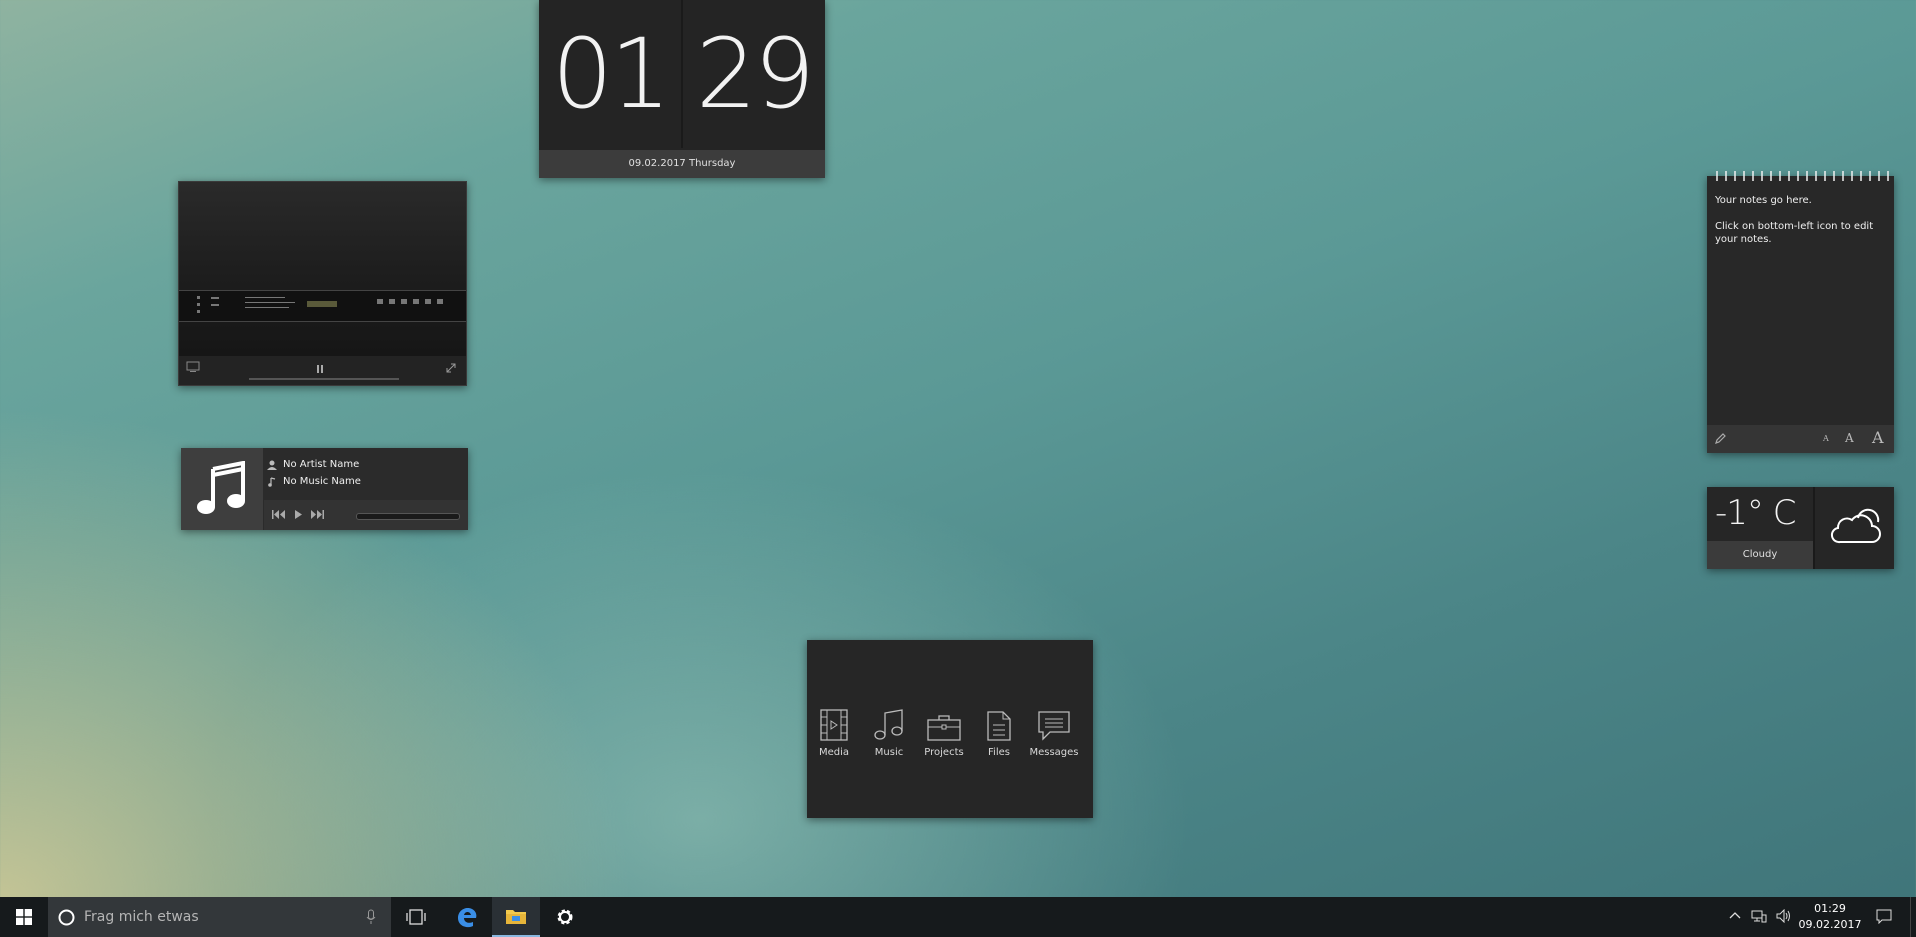 The image size is (1916, 937). I want to click on task-view-icon, so click(416, 917).